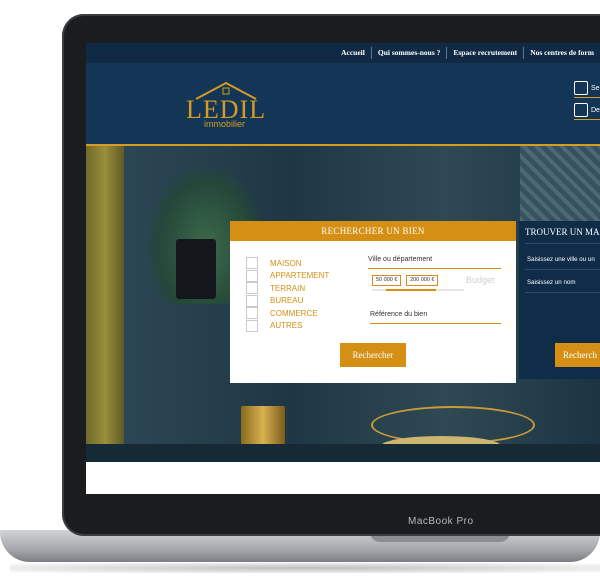  I want to click on floor-image, so click(343, 453).